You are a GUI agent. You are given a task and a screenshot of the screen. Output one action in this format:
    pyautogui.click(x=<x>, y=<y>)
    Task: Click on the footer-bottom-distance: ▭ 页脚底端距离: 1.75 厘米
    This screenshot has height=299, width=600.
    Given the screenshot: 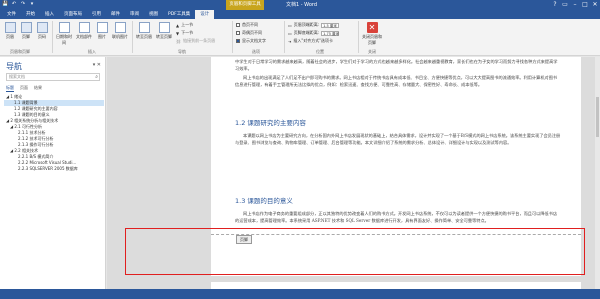 What is the action you would take?
    pyautogui.click(x=314, y=33)
    